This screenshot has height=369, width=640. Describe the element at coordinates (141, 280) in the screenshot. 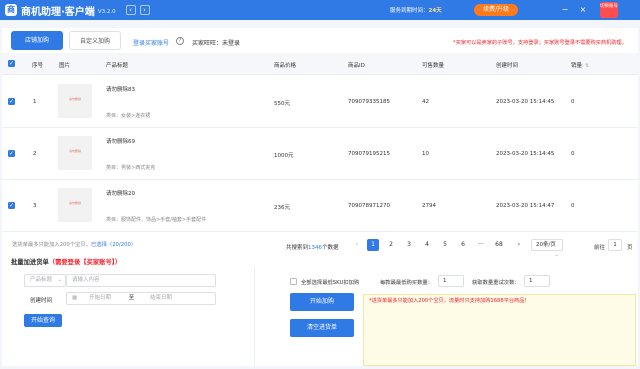

I see `title-search-input: 请输入内容` at that location.